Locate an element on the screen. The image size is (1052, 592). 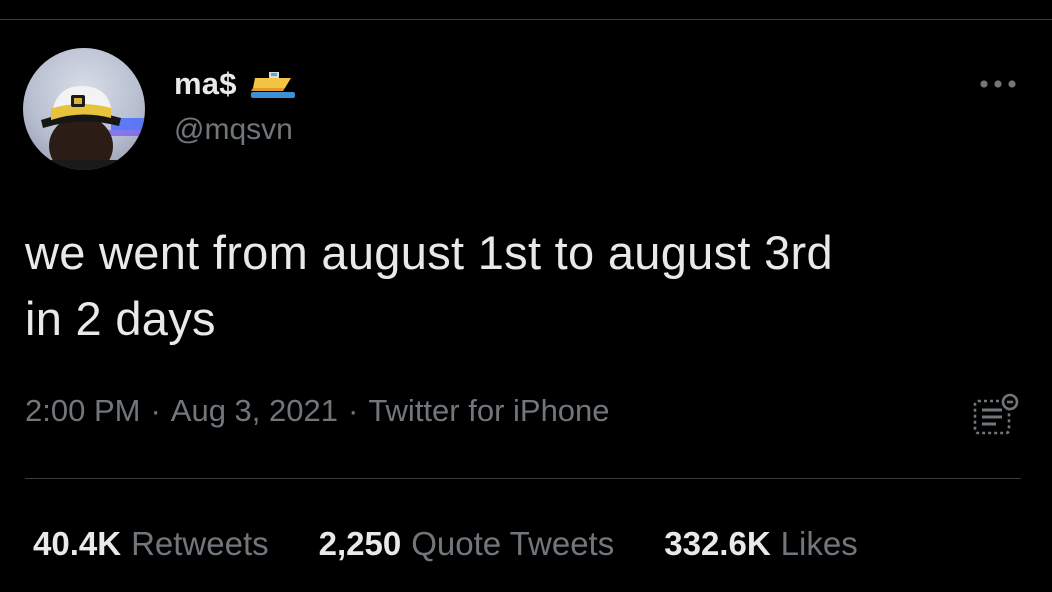
tweet-text-line: we went from august 1st to august 3rd is located at coordinates (429, 252).